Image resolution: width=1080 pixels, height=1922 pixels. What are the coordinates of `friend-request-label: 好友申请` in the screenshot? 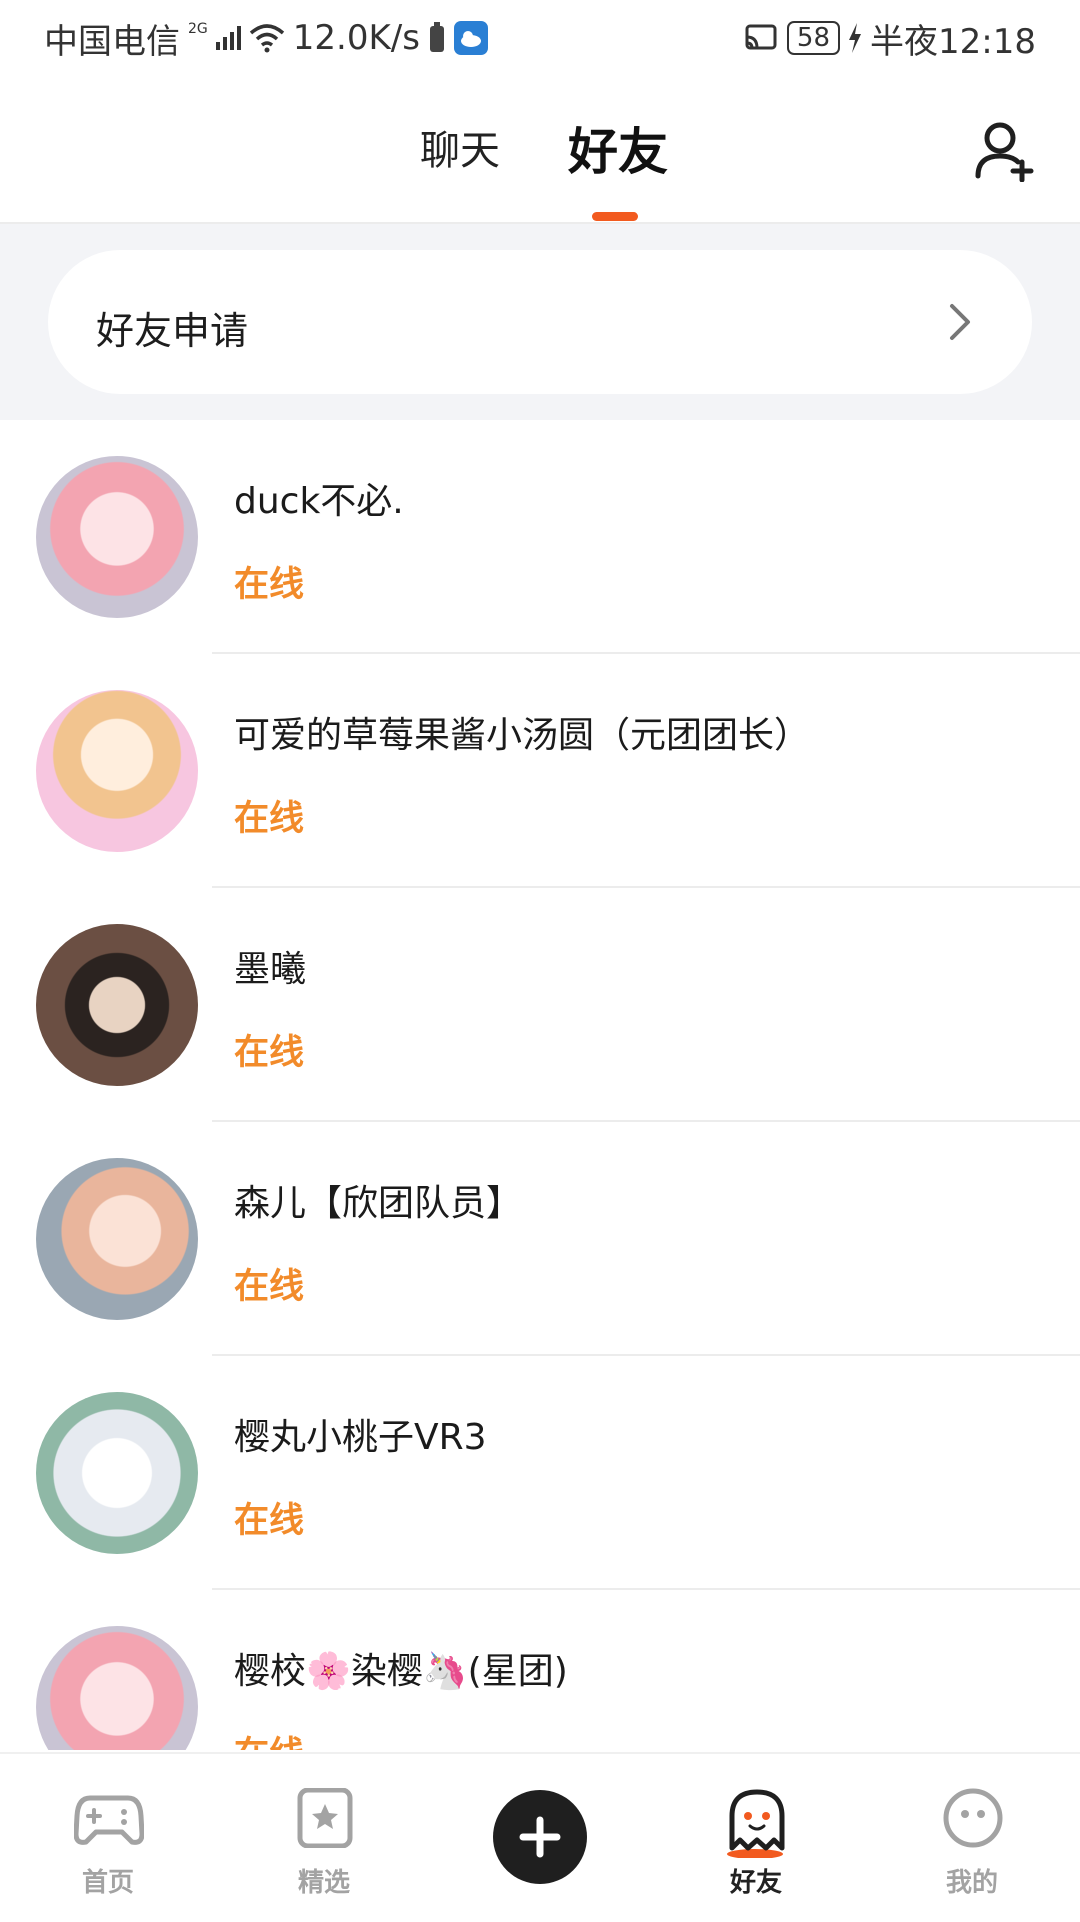 It's located at (172, 331).